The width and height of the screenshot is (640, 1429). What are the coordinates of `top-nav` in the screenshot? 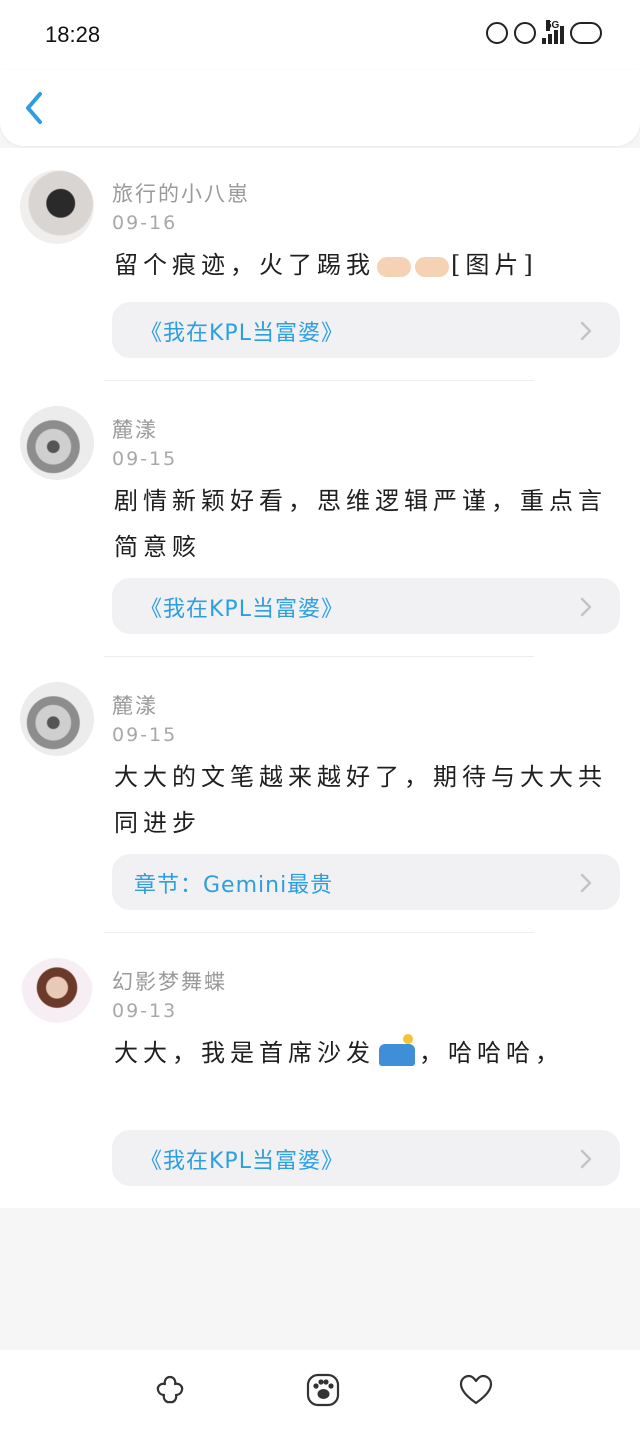 It's located at (320, 108).